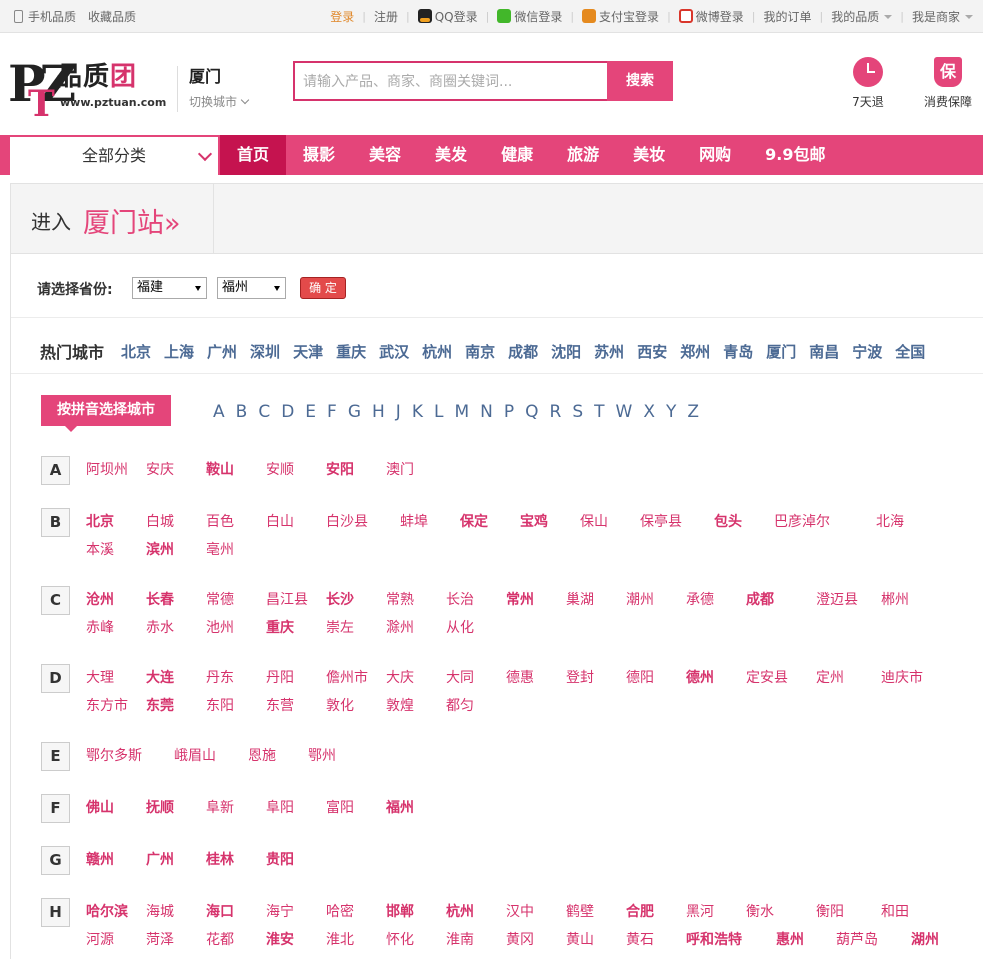 The width and height of the screenshot is (983, 959). What do you see at coordinates (220, 522) in the screenshot?
I see `city-link: 百色` at bounding box center [220, 522].